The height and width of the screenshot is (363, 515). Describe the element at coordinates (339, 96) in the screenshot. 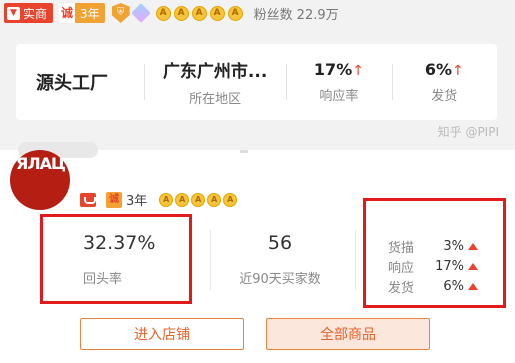

I see `response-rate-label: 响应率` at that location.